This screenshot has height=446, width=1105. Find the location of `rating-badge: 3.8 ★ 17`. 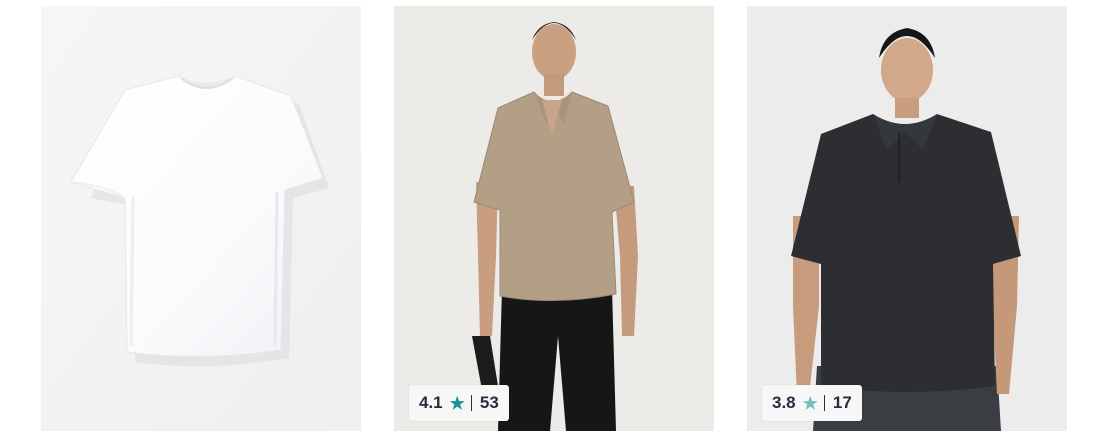

rating-badge: 3.8 ★ 17 is located at coordinates (812, 403).